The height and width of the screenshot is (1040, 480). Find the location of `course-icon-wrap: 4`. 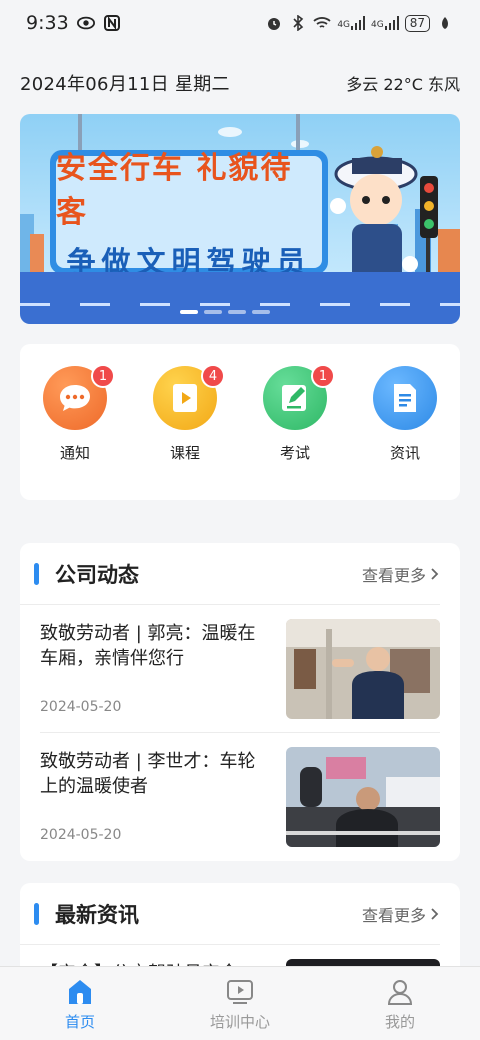

course-icon-wrap: 4 is located at coordinates (189, 397).